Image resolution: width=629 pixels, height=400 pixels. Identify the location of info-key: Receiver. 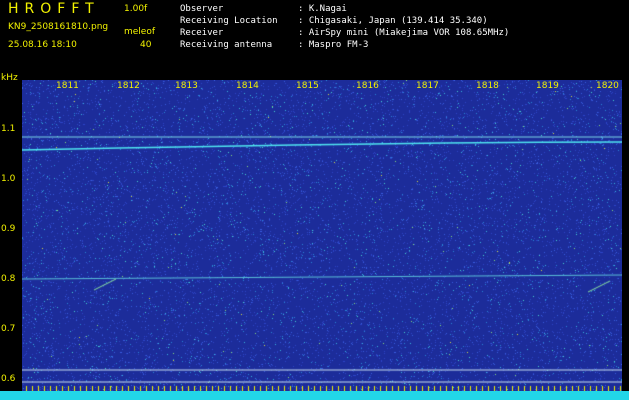
(202, 33).